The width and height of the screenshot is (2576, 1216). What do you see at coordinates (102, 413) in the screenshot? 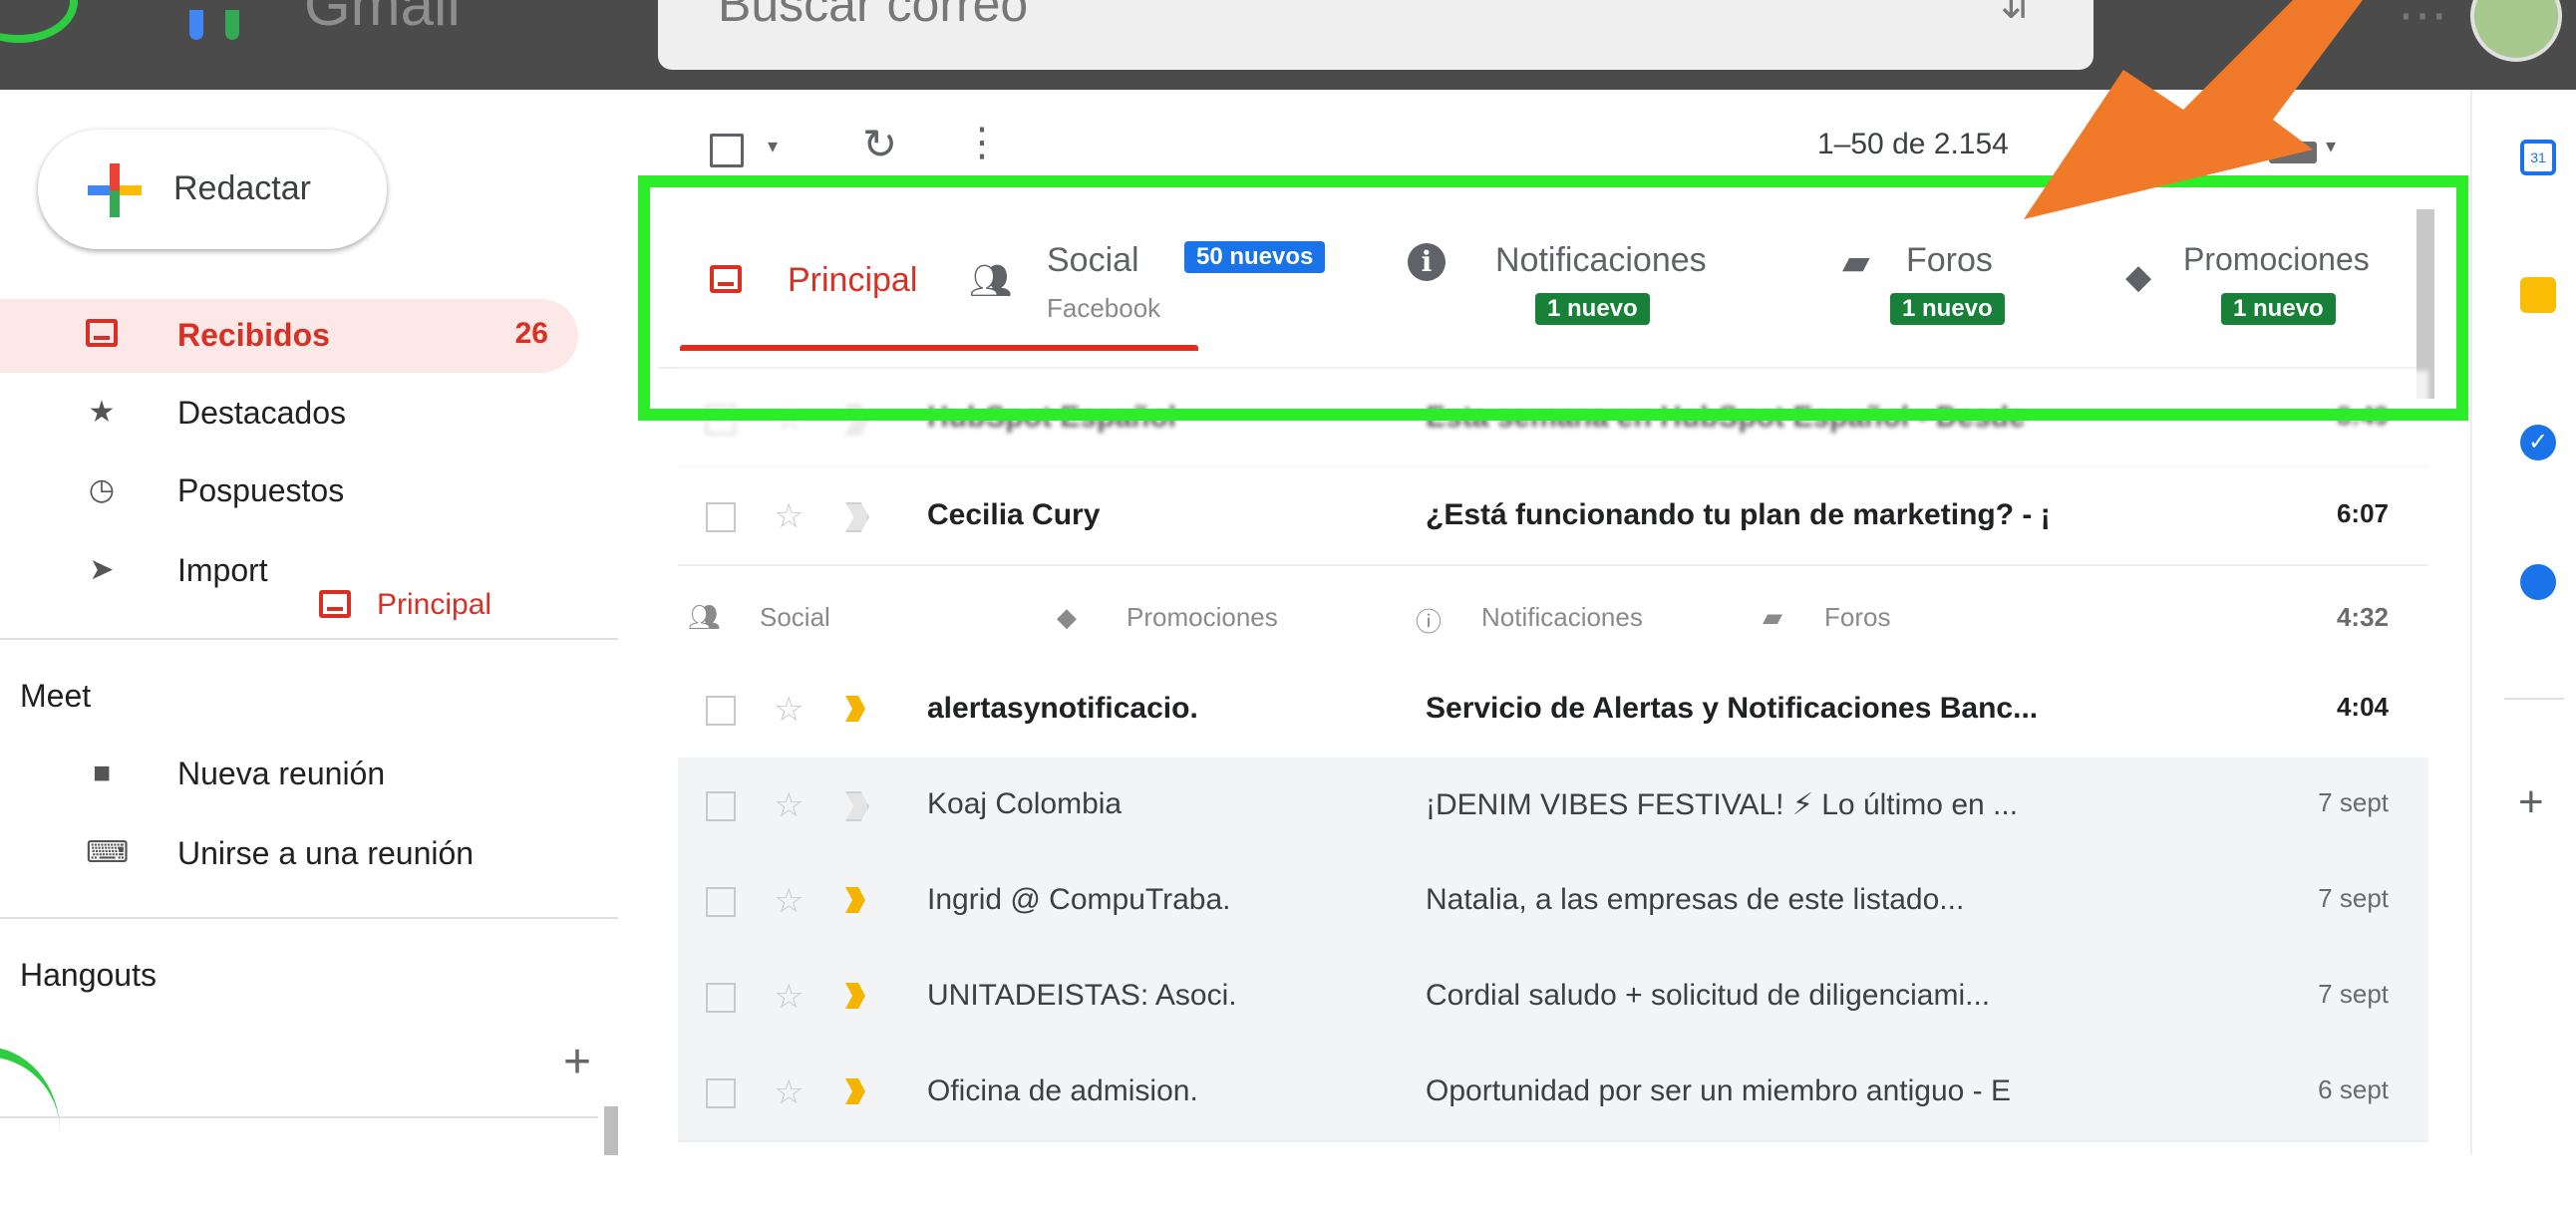
I see `star-icon: ★` at bounding box center [102, 413].